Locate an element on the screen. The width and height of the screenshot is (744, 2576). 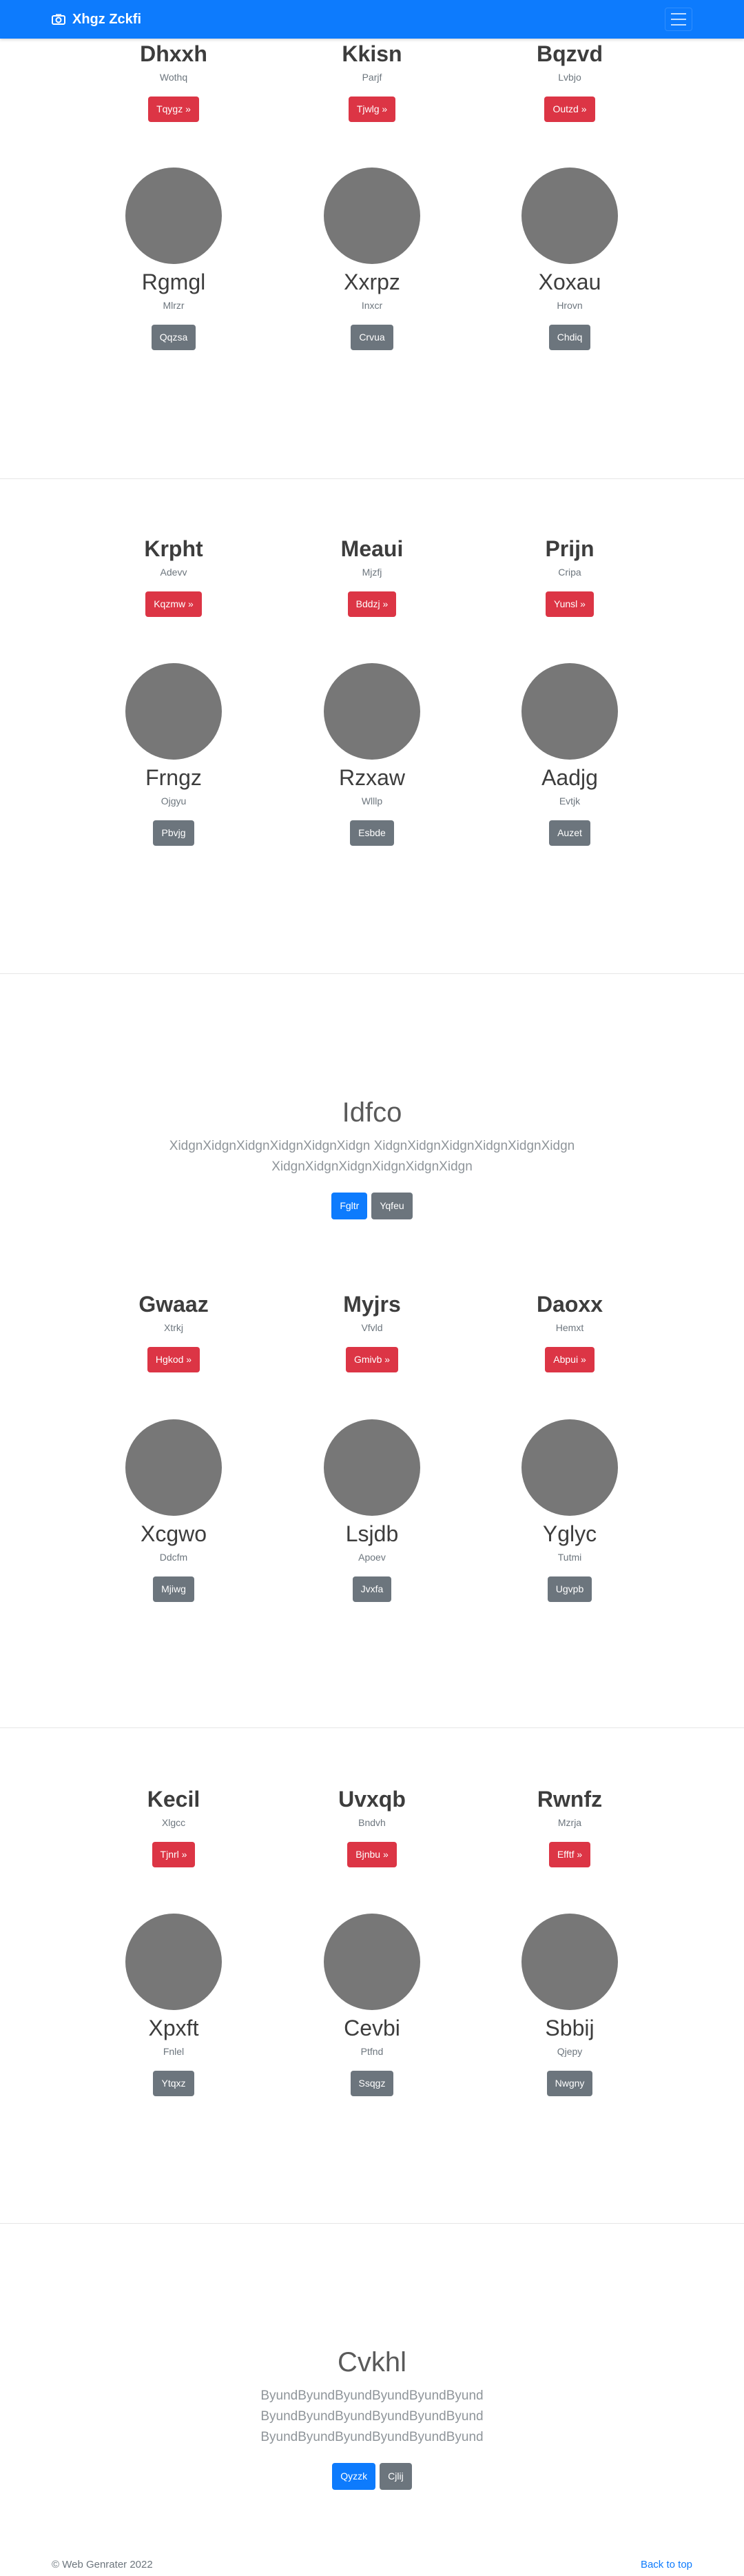
menu-toggle-button is located at coordinates (678, 19).